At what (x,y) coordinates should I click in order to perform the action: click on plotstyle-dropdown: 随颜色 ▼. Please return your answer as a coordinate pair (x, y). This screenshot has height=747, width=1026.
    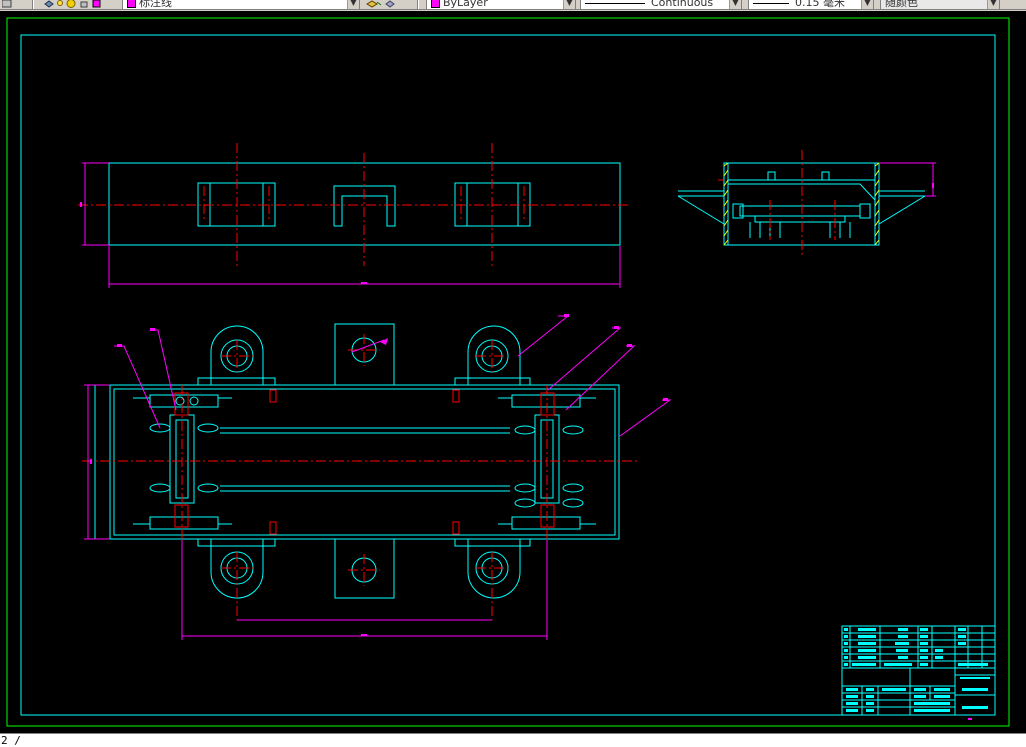
    Looking at the image, I should click on (940, 4).